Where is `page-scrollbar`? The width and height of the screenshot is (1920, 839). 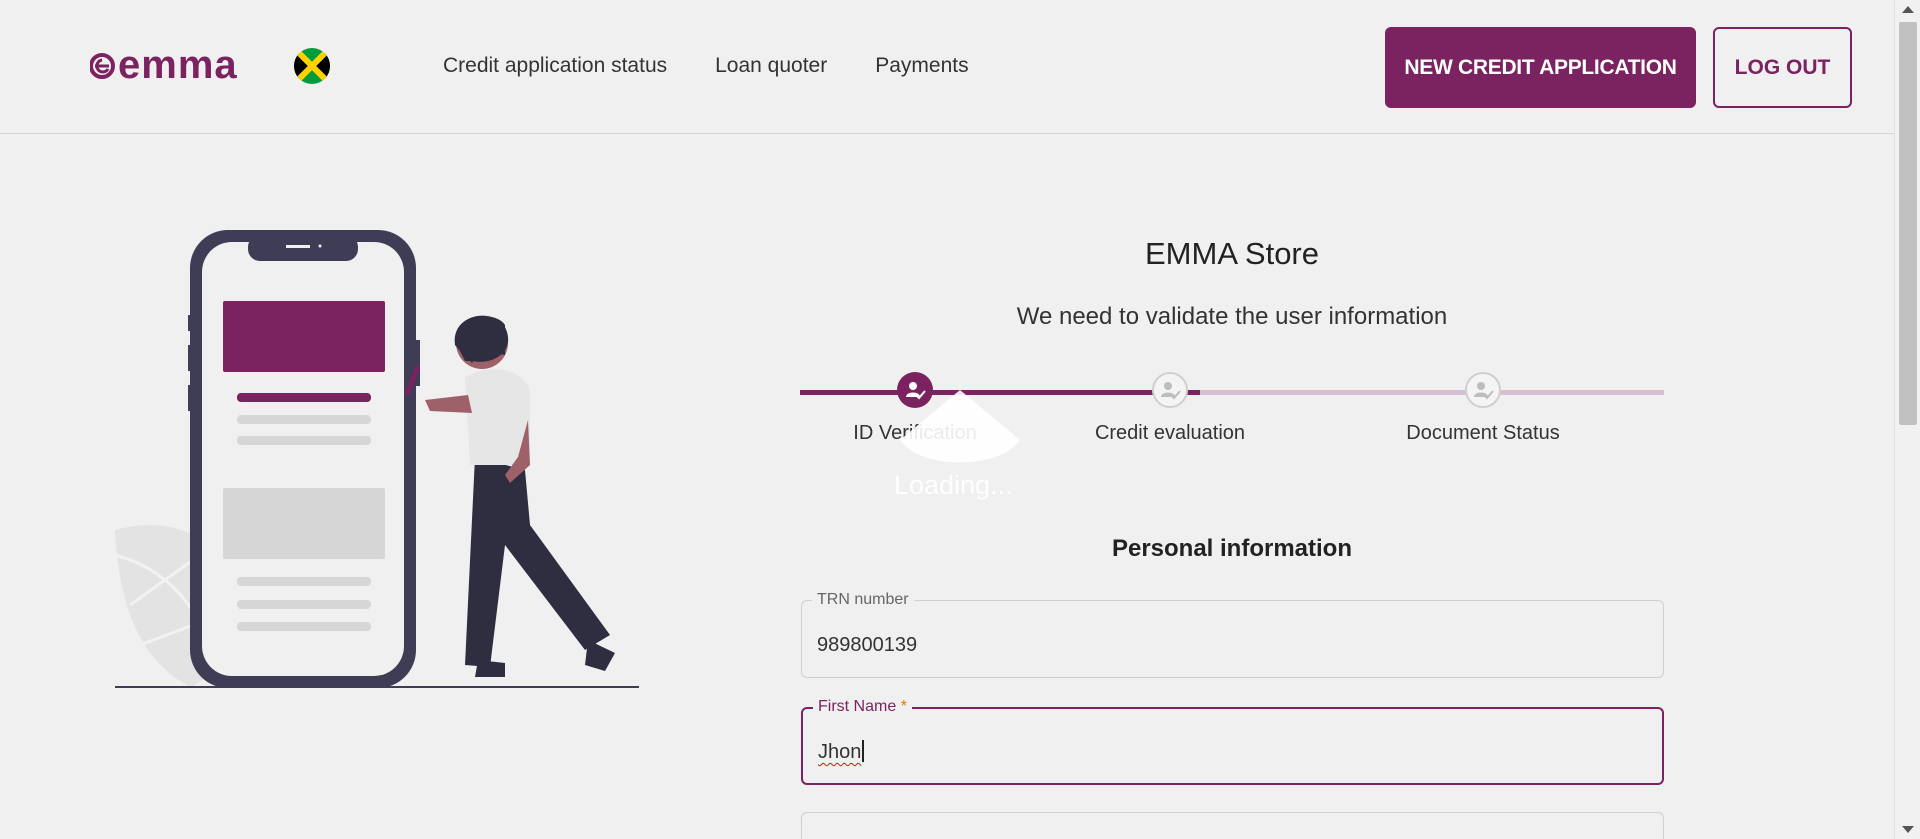 page-scrollbar is located at coordinates (1907, 419).